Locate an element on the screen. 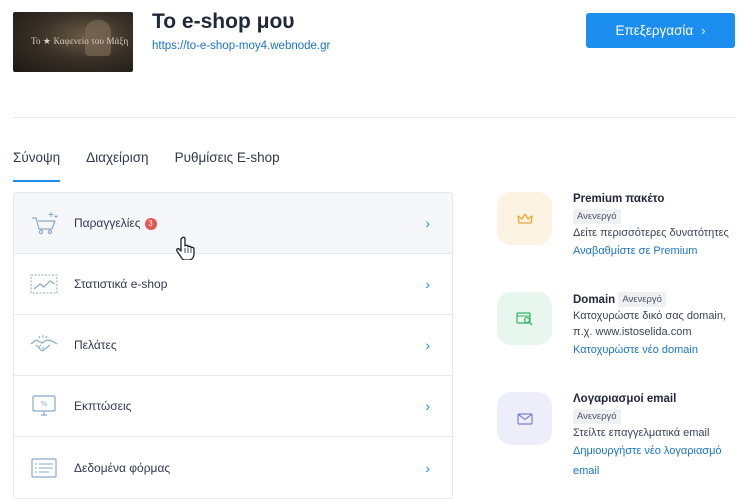 Image resolution: width=747 pixels, height=499 pixels. site-thumbnail: Το ★ Καφενείο του Μάξη is located at coordinates (73, 42).